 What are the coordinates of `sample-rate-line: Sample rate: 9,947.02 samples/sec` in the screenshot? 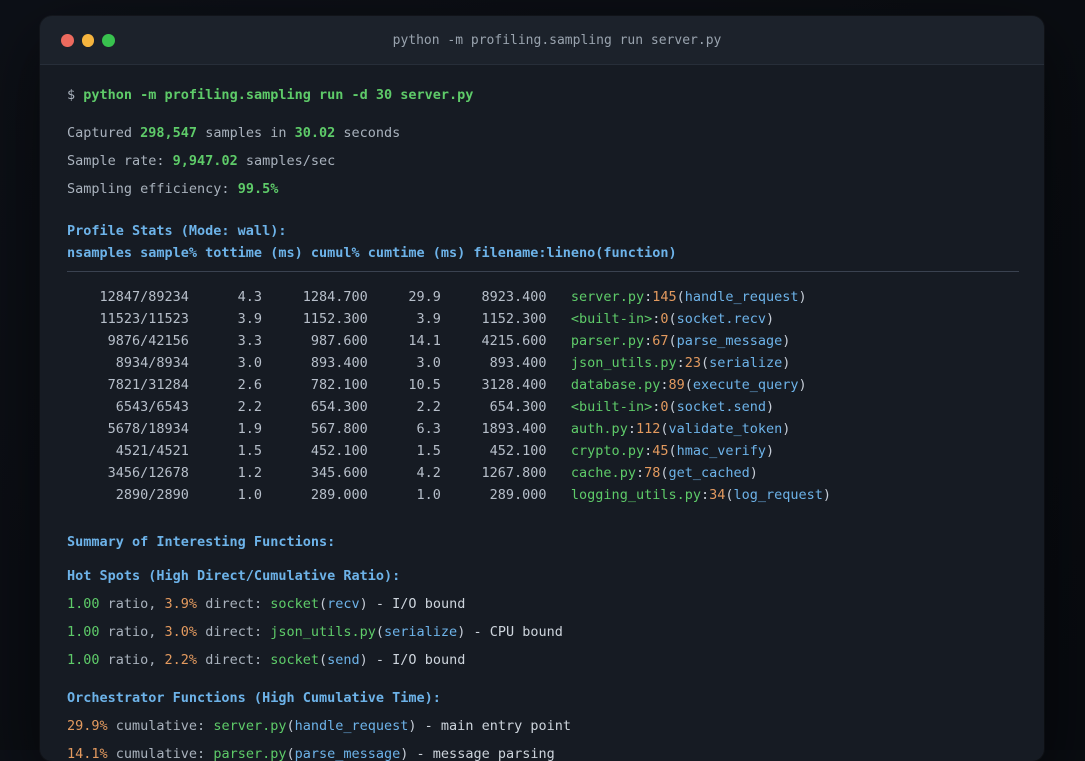 It's located at (201, 161).